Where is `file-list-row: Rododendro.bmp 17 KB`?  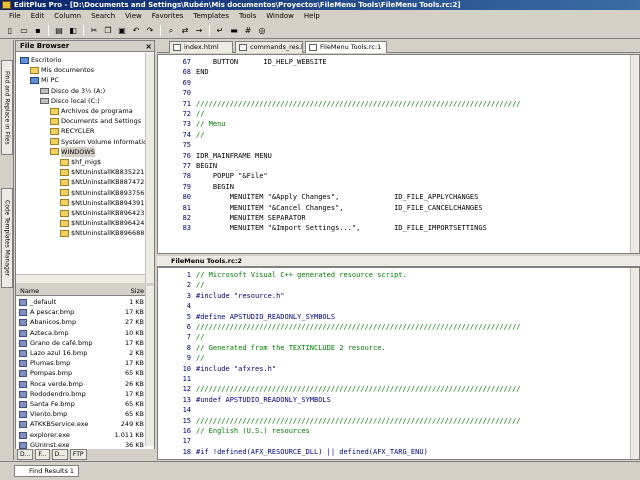
file-list-row: Rododendro.bmp 17 KB is located at coordinates (81, 394).